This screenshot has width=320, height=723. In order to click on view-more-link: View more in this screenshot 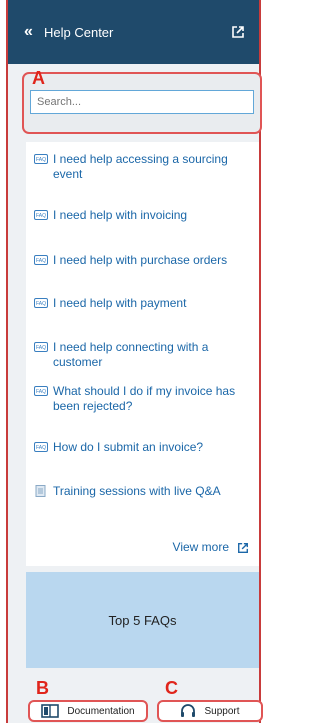, I will do `click(211, 547)`.